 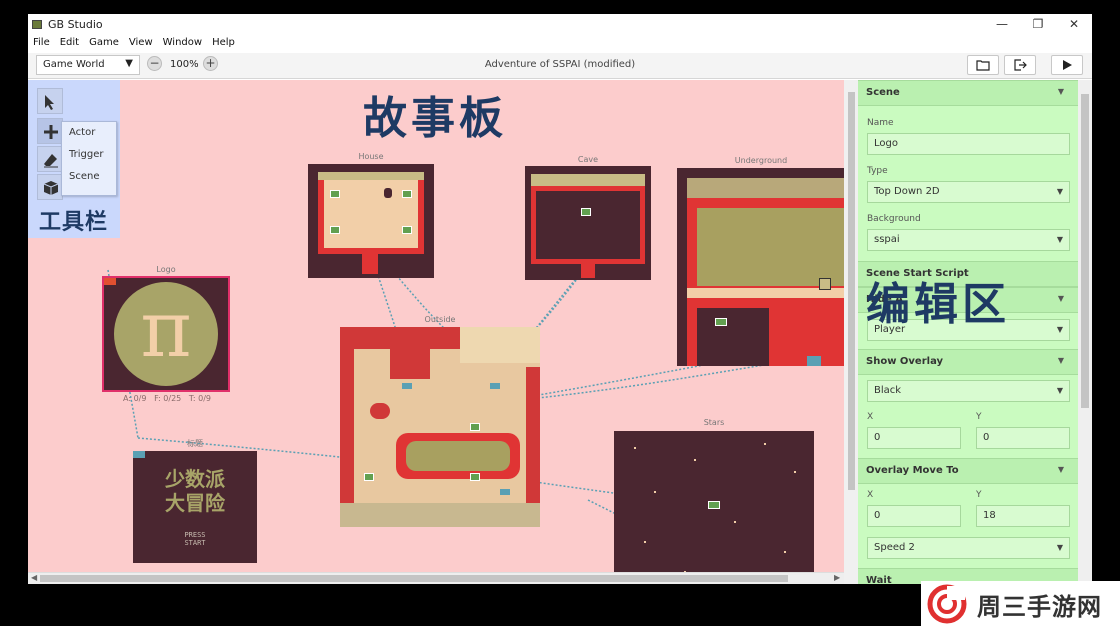 What do you see at coordinates (837, 577) in the screenshot?
I see `scroll-right-icon: ▶` at bounding box center [837, 577].